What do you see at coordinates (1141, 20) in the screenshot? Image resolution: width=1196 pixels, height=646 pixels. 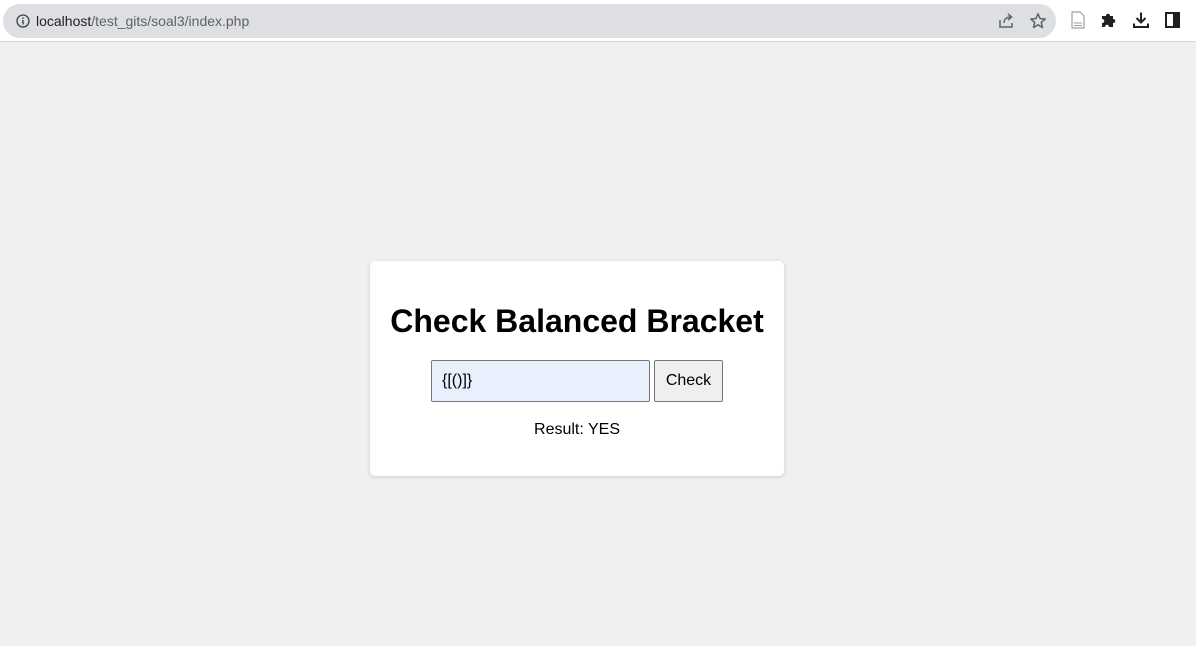 I see `download-icon` at bounding box center [1141, 20].